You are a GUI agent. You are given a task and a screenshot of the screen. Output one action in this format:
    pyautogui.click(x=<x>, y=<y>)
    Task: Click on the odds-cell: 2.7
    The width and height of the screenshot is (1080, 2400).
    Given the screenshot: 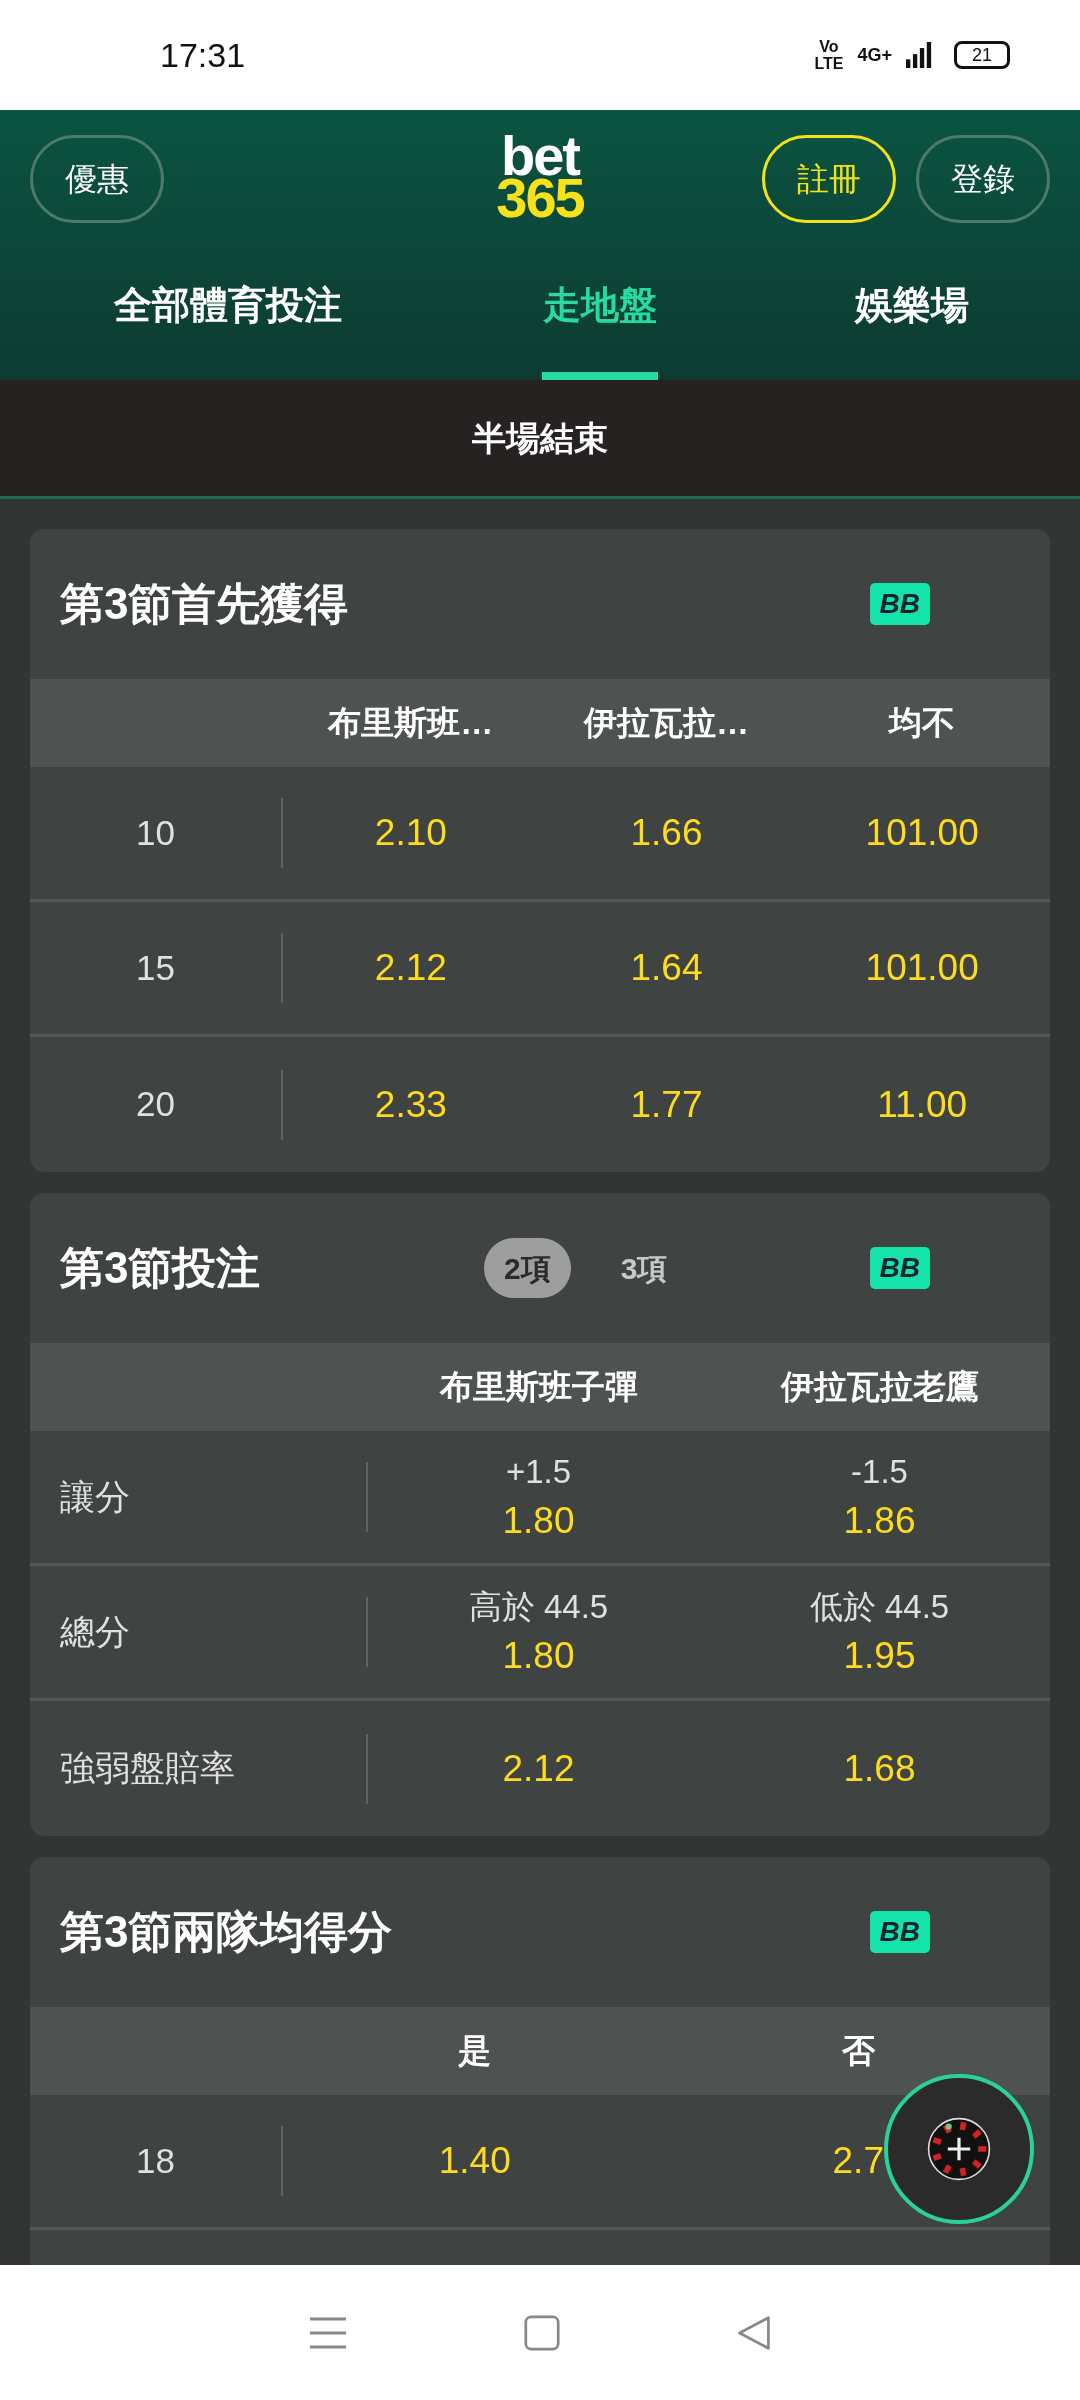 What is the action you would take?
    pyautogui.click(x=858, y=2161)
    